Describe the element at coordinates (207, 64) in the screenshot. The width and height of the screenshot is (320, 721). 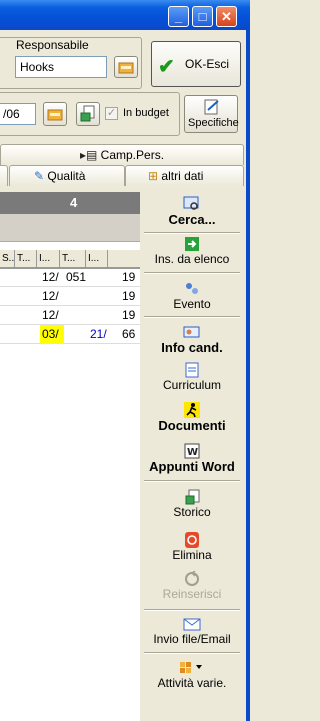
I see `ok-exit-label: OK-Esci` at that location.